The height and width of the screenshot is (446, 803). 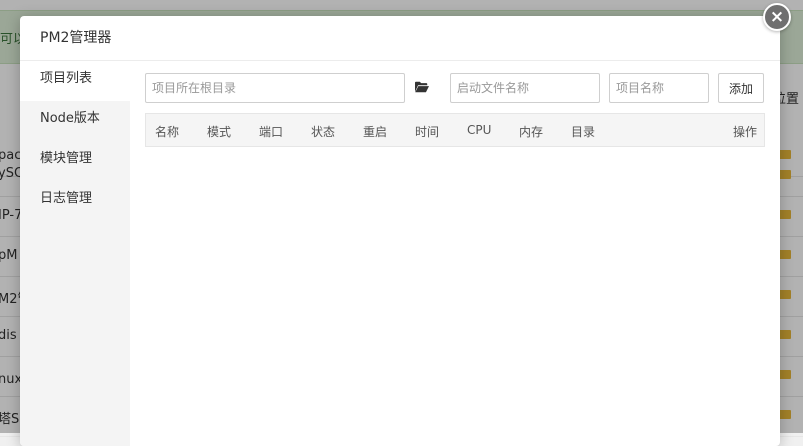 What do you see at coordinates (422, 87) in the screenshot?
I see `folder-open-icon` at bounding box center [422, 87].